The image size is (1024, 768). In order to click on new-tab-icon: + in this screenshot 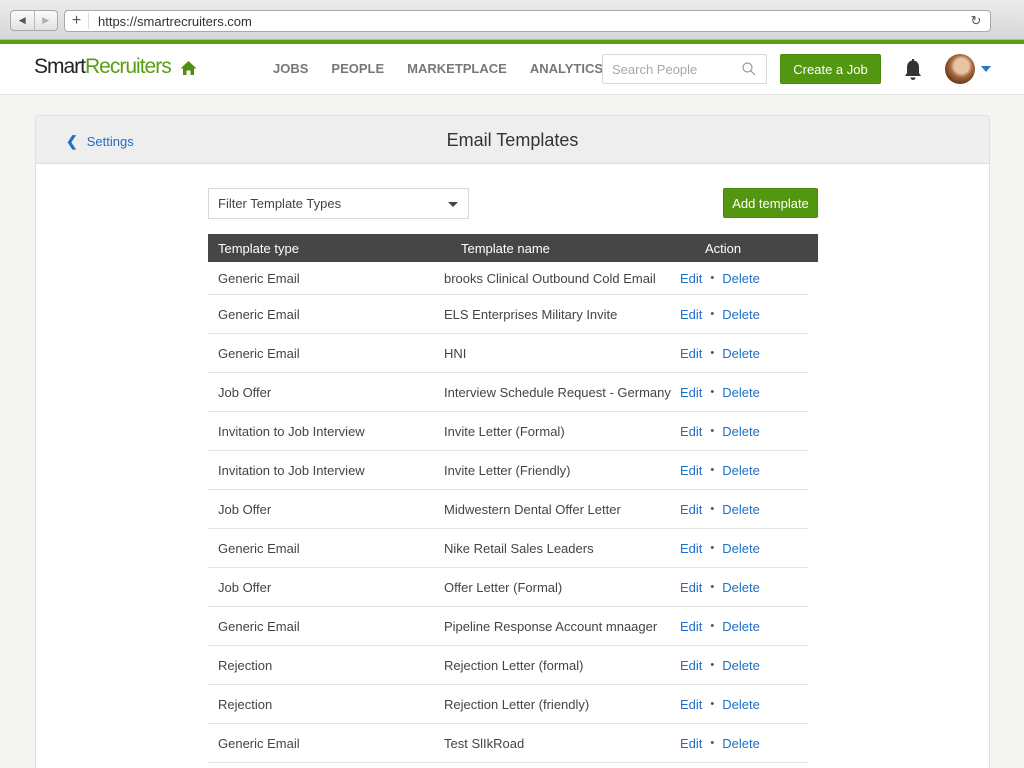, I will do `click(77, 21)`.